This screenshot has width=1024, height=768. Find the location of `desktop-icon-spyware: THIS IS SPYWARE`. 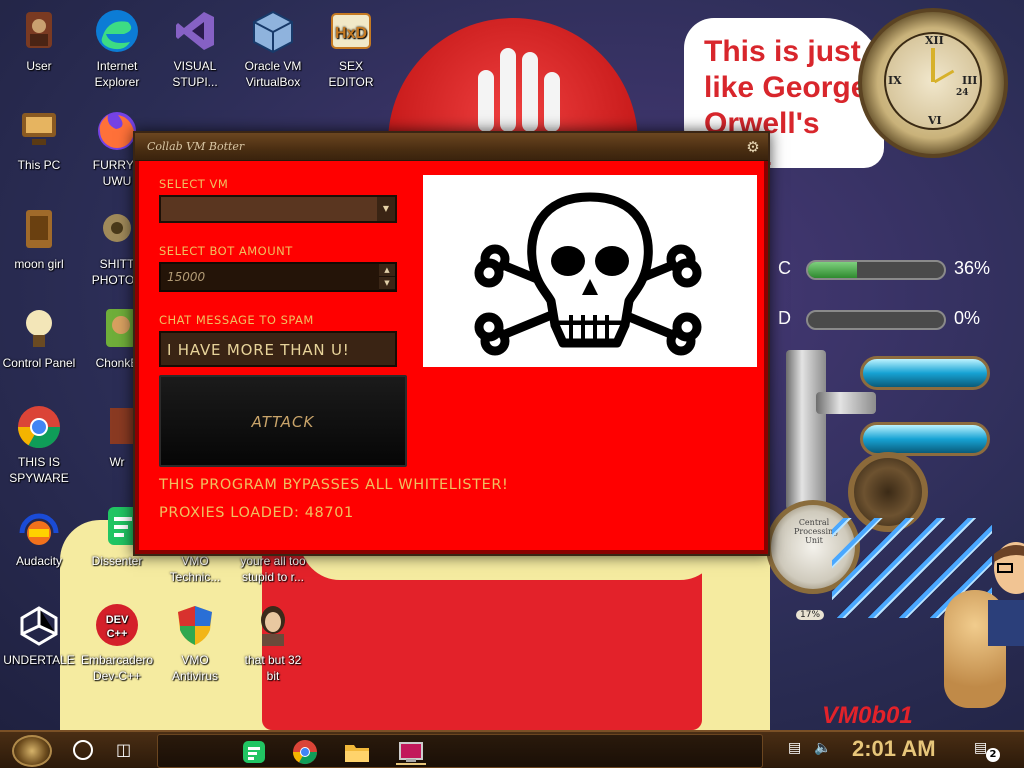

desktop-icon-spyware: THIS IS SPYWARE is located at coordinates (39, 445).